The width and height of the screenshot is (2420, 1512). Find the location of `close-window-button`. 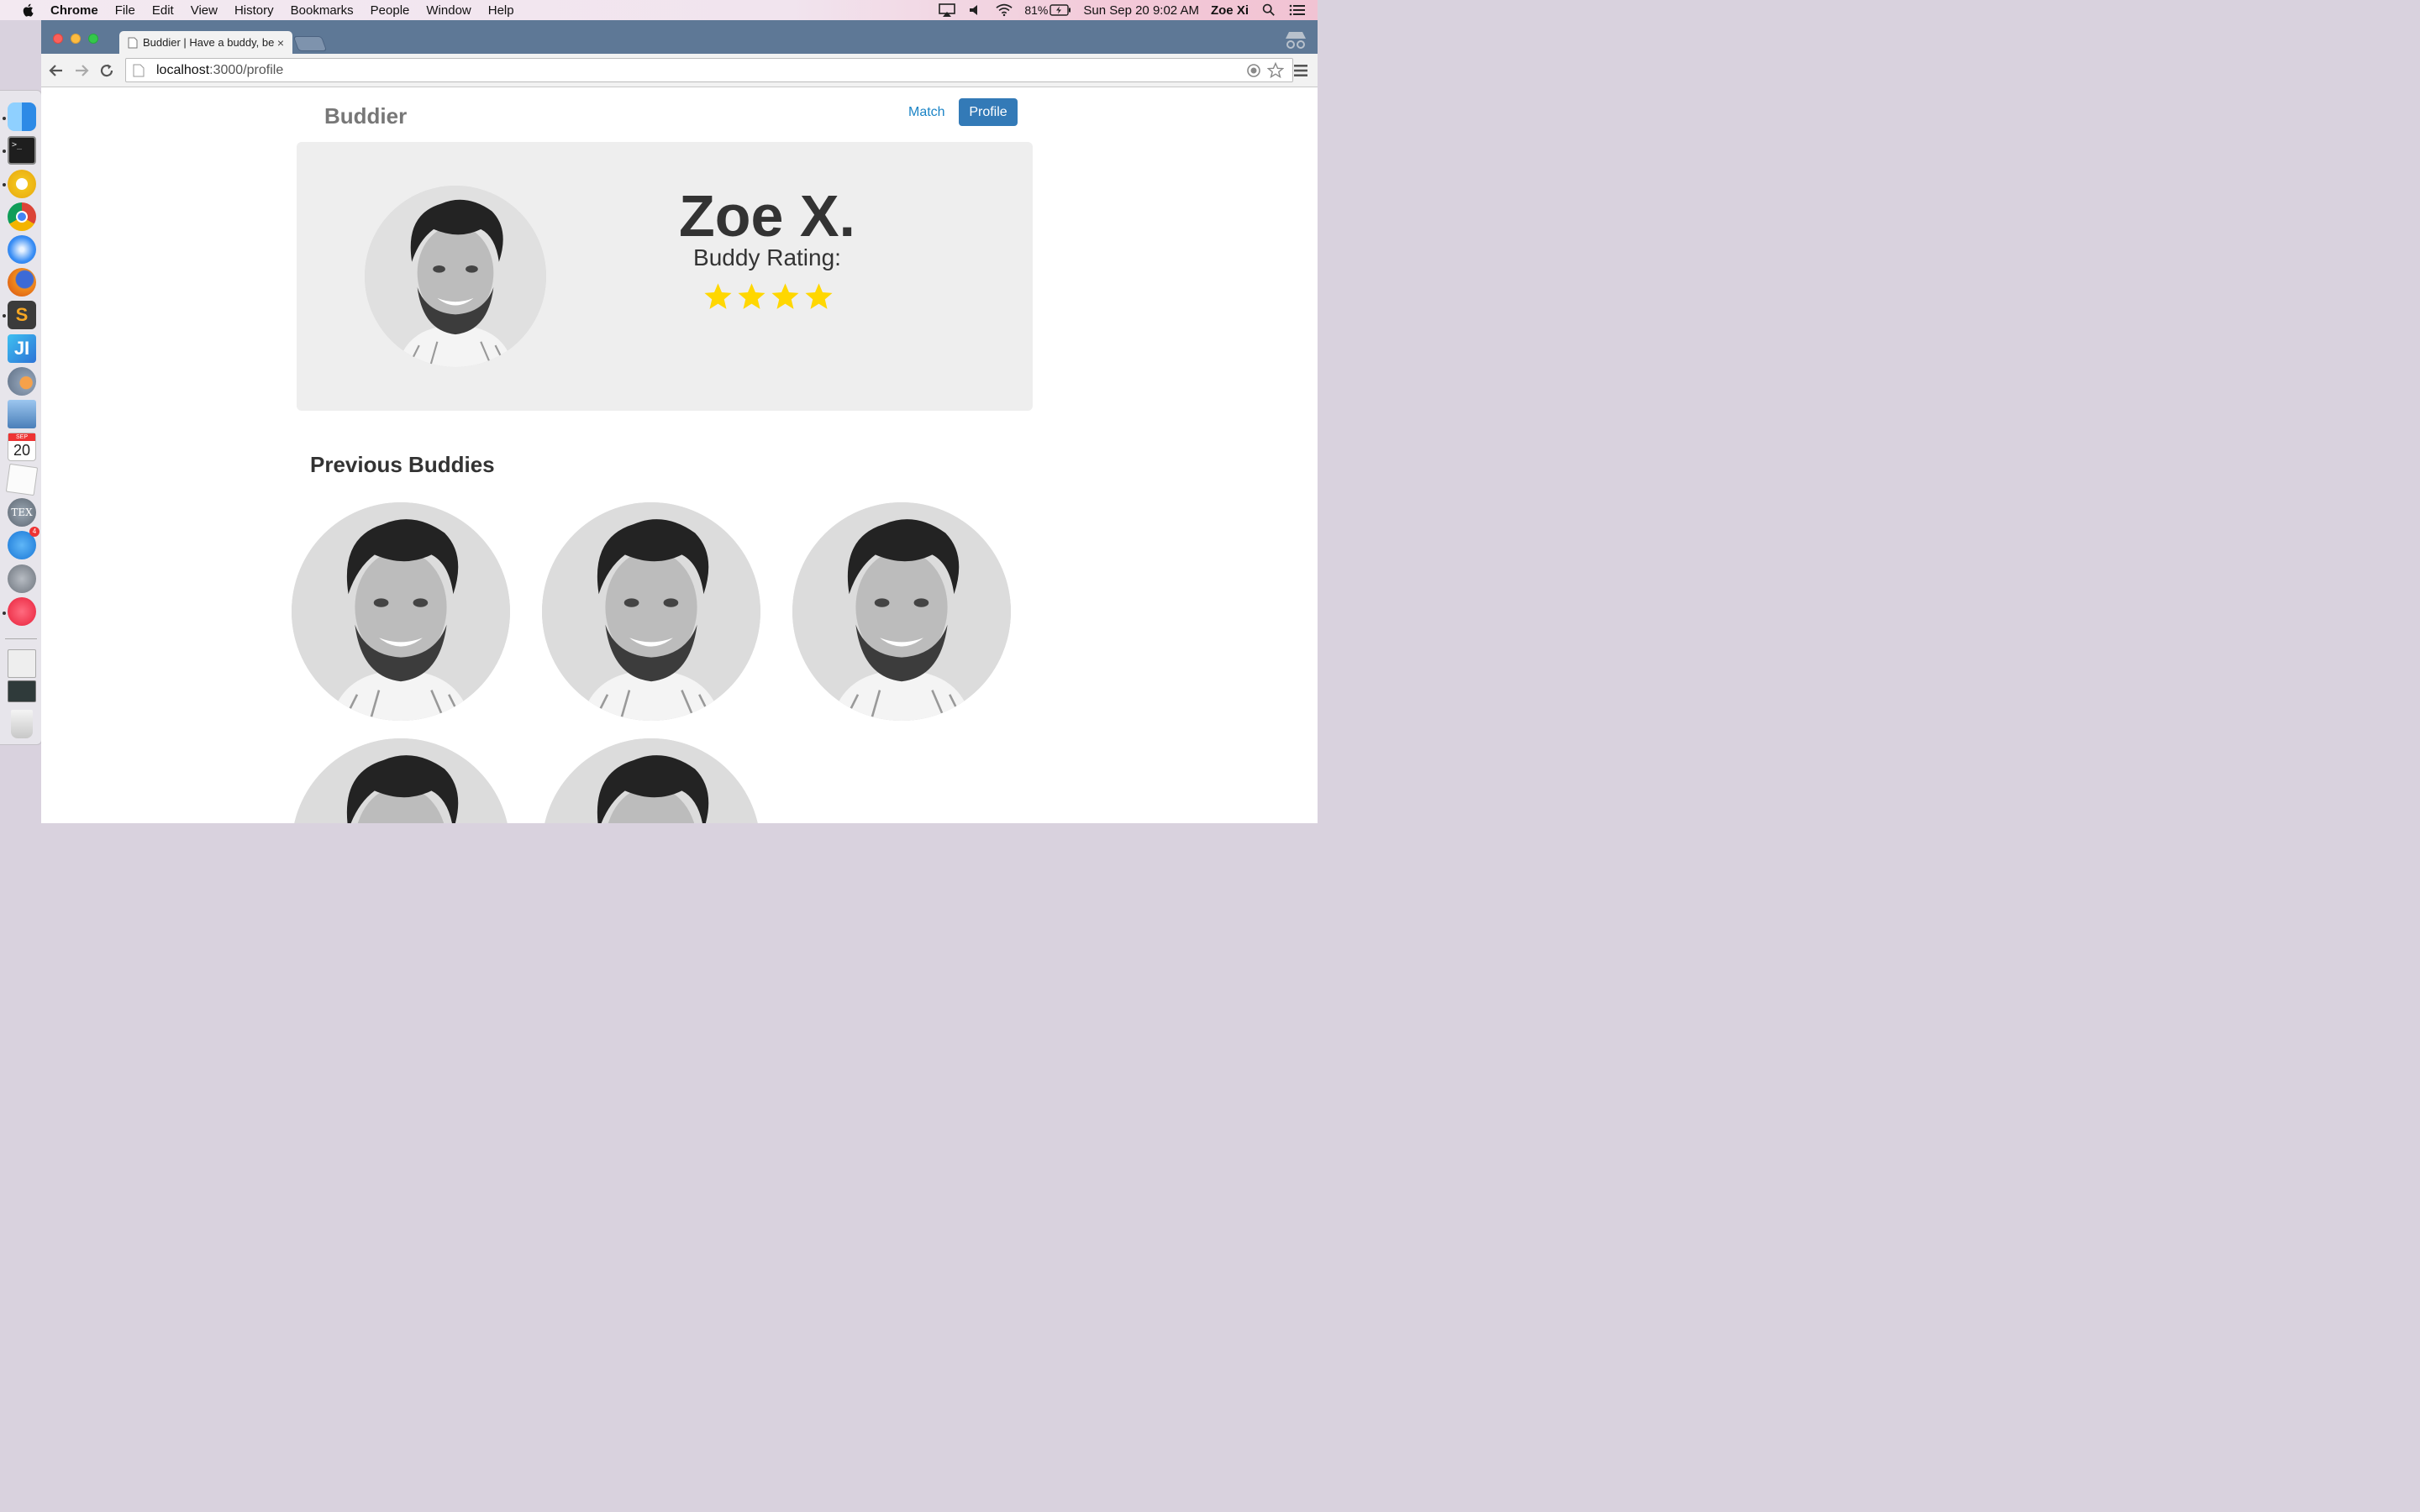

close-window-button is located at coordinates (58, 39).